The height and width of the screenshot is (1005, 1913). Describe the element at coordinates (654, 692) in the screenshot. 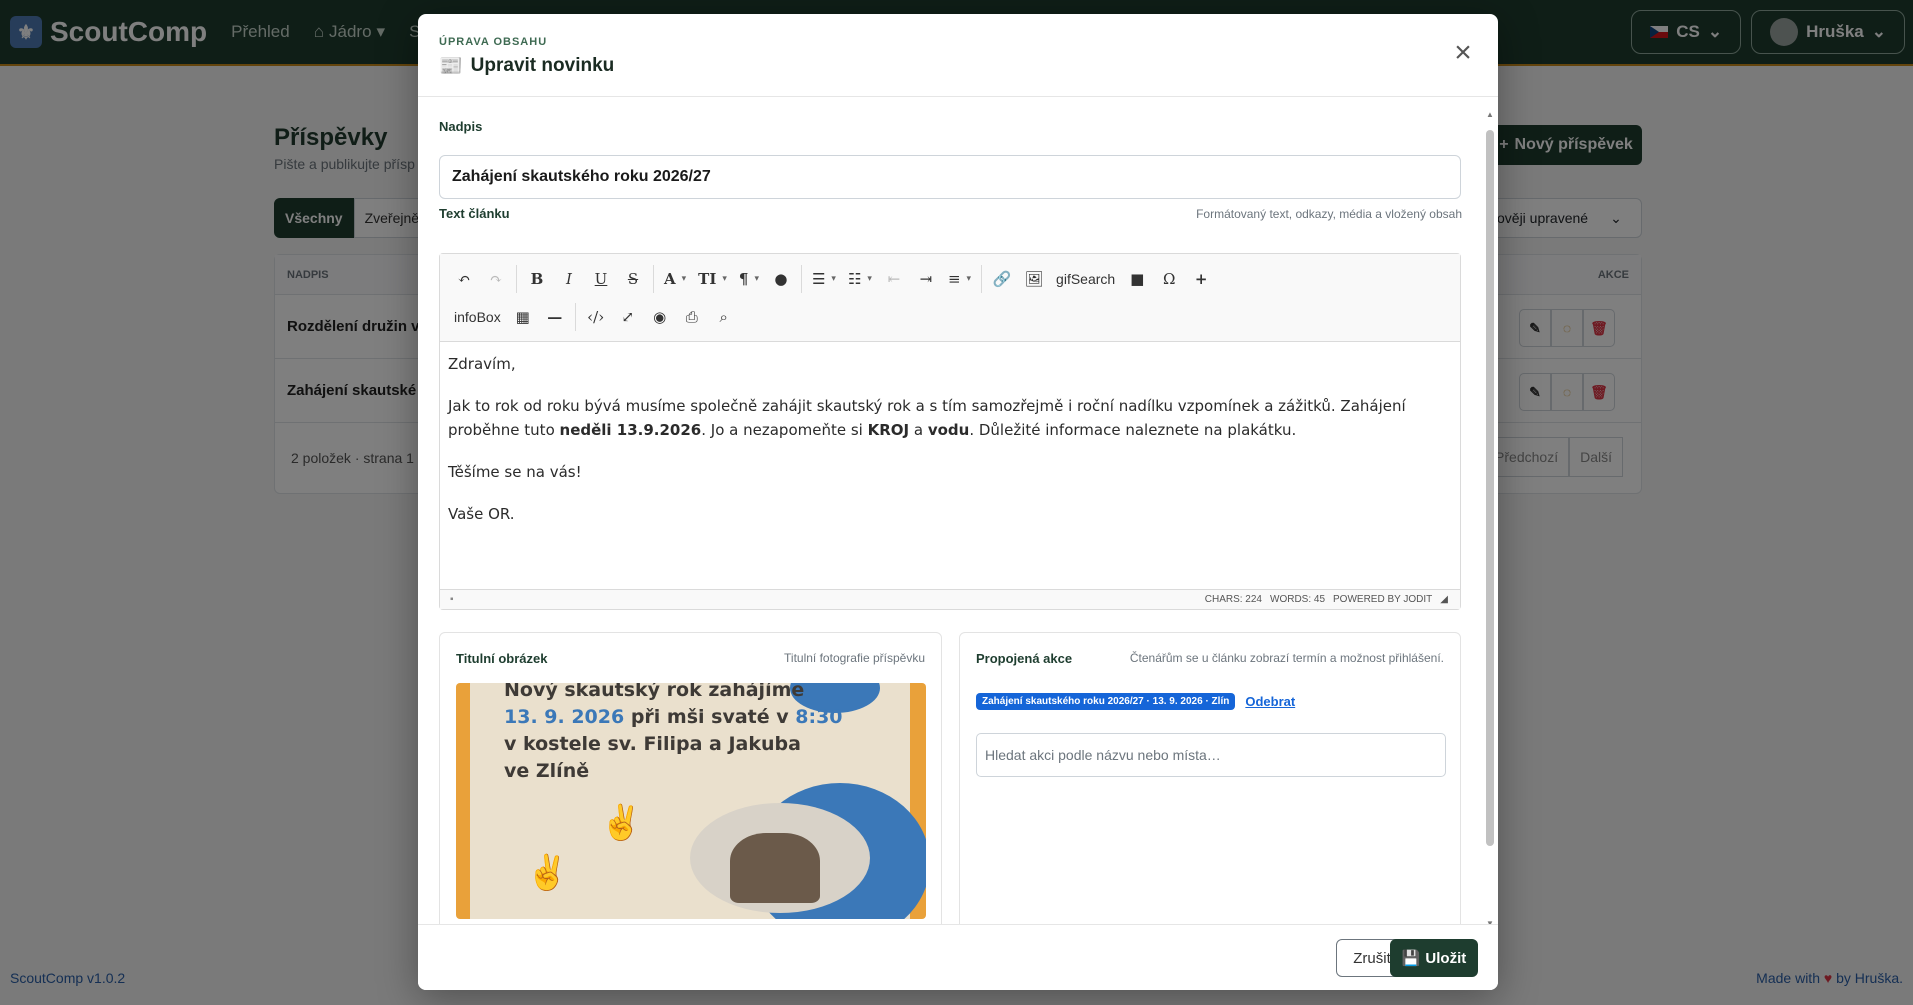

I see `poster-line: Nový skautský rok zahájíme` at that location.